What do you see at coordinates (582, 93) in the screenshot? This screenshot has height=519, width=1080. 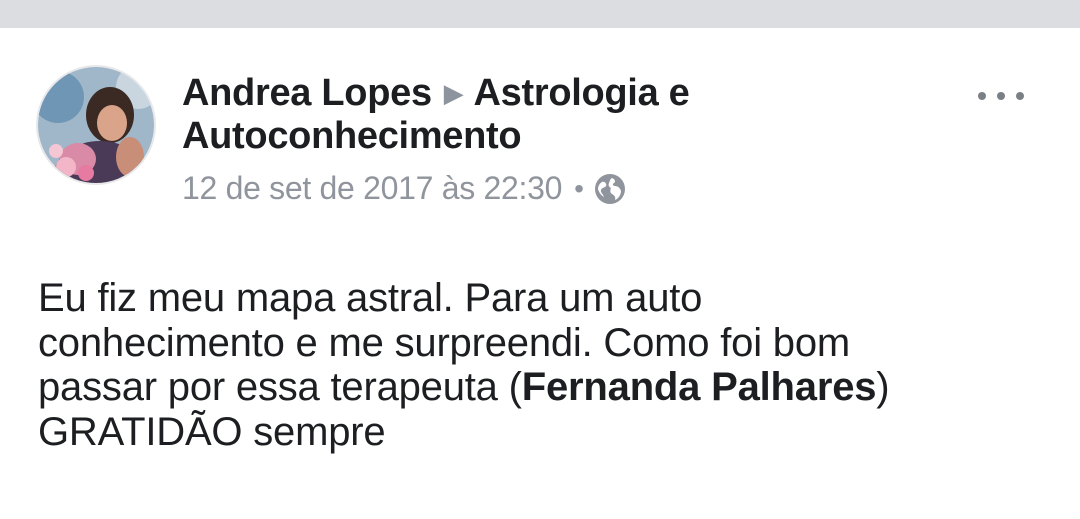 I see `group-name-line1: Astrologia e` at bounding box center [582, 93].